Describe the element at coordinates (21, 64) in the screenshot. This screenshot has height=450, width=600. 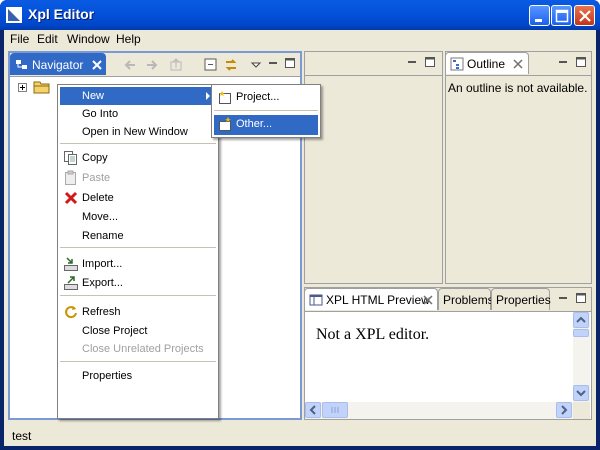
I see `navigator-icon` at that location.